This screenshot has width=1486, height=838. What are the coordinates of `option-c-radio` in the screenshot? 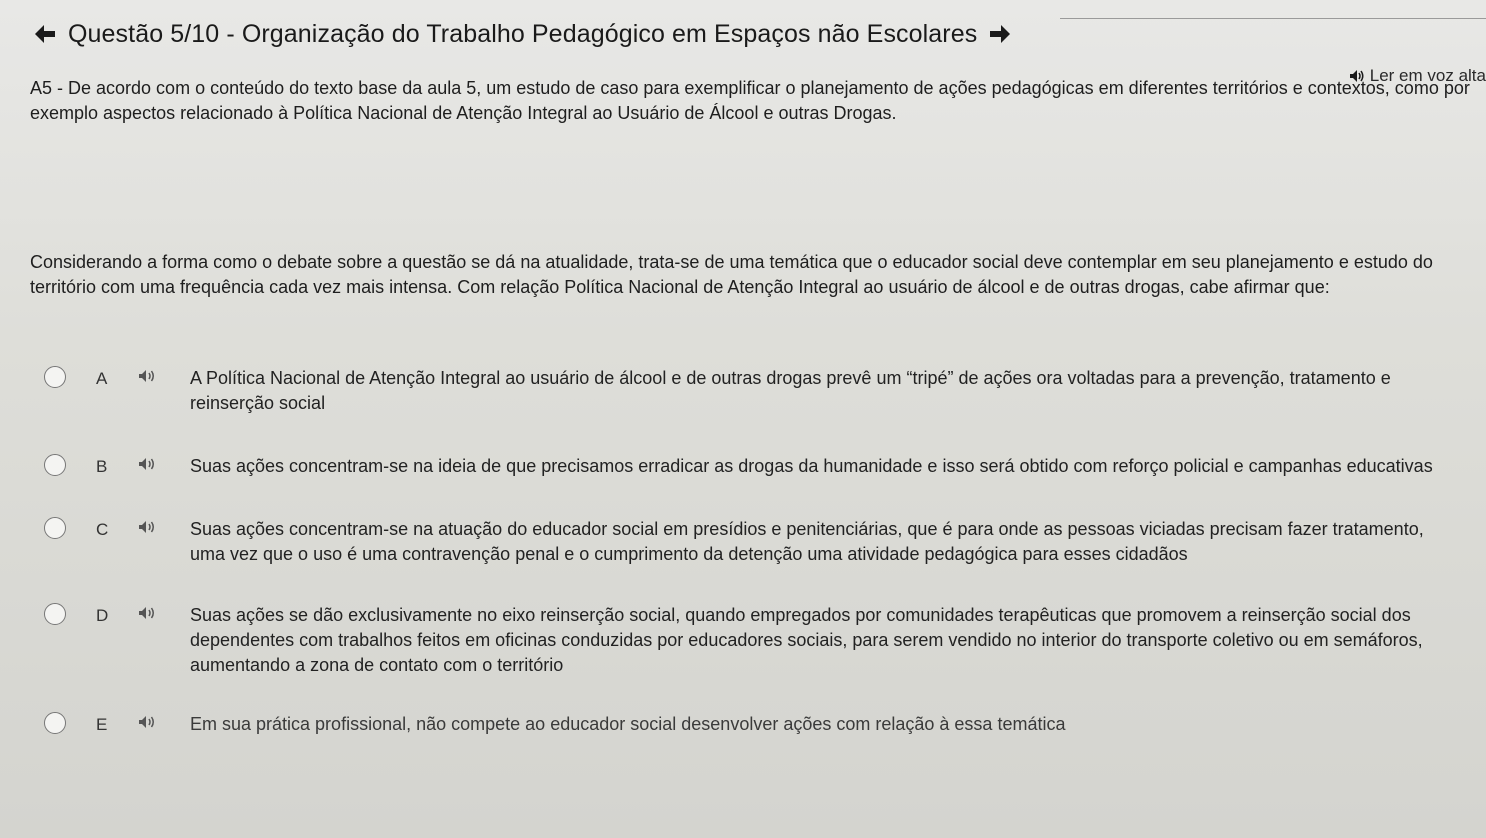 It's located at (55, 528).